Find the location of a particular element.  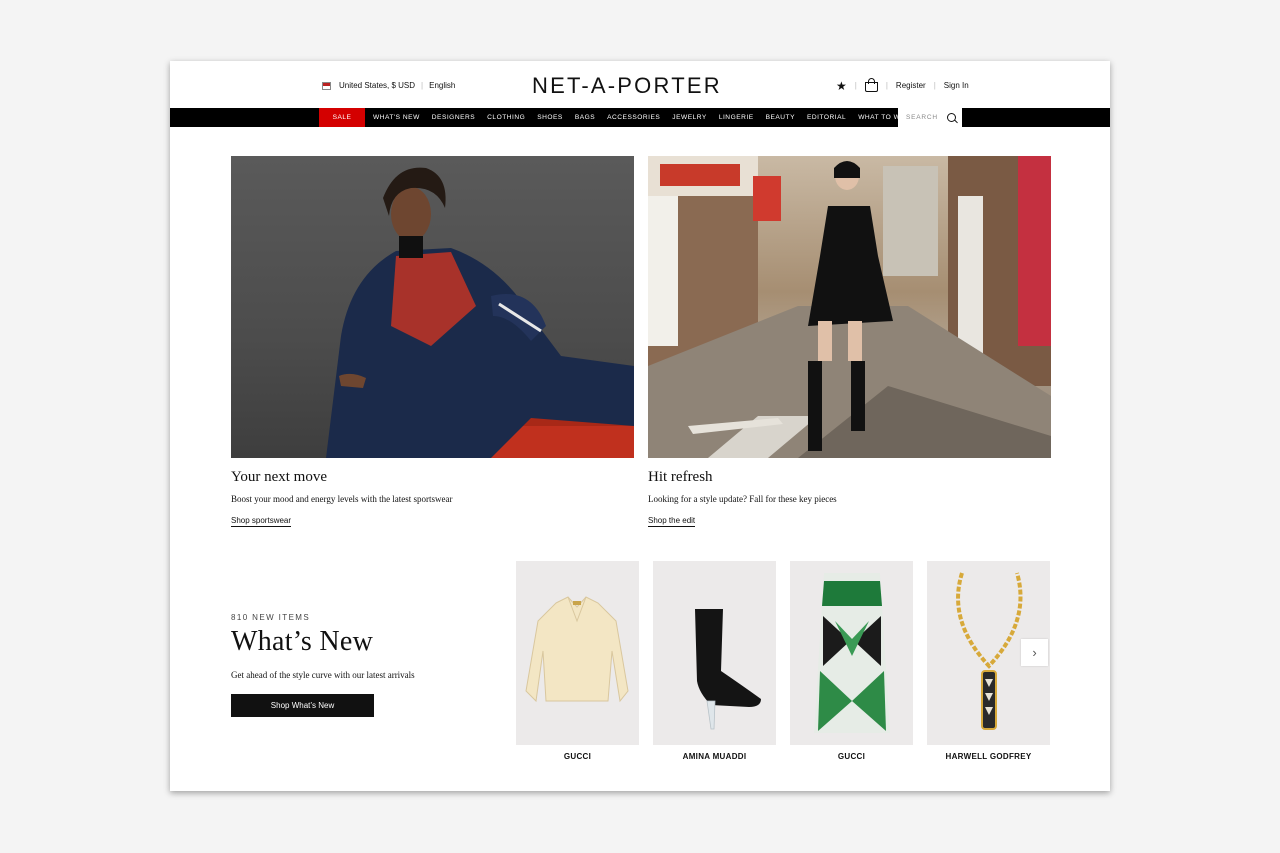

sign-in-link: Sign In is located at coordinates (956, 85).